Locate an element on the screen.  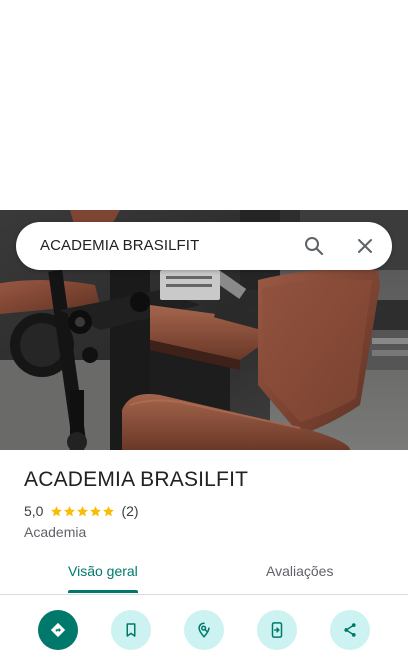
close-icon is located at coordinates (365, 246).